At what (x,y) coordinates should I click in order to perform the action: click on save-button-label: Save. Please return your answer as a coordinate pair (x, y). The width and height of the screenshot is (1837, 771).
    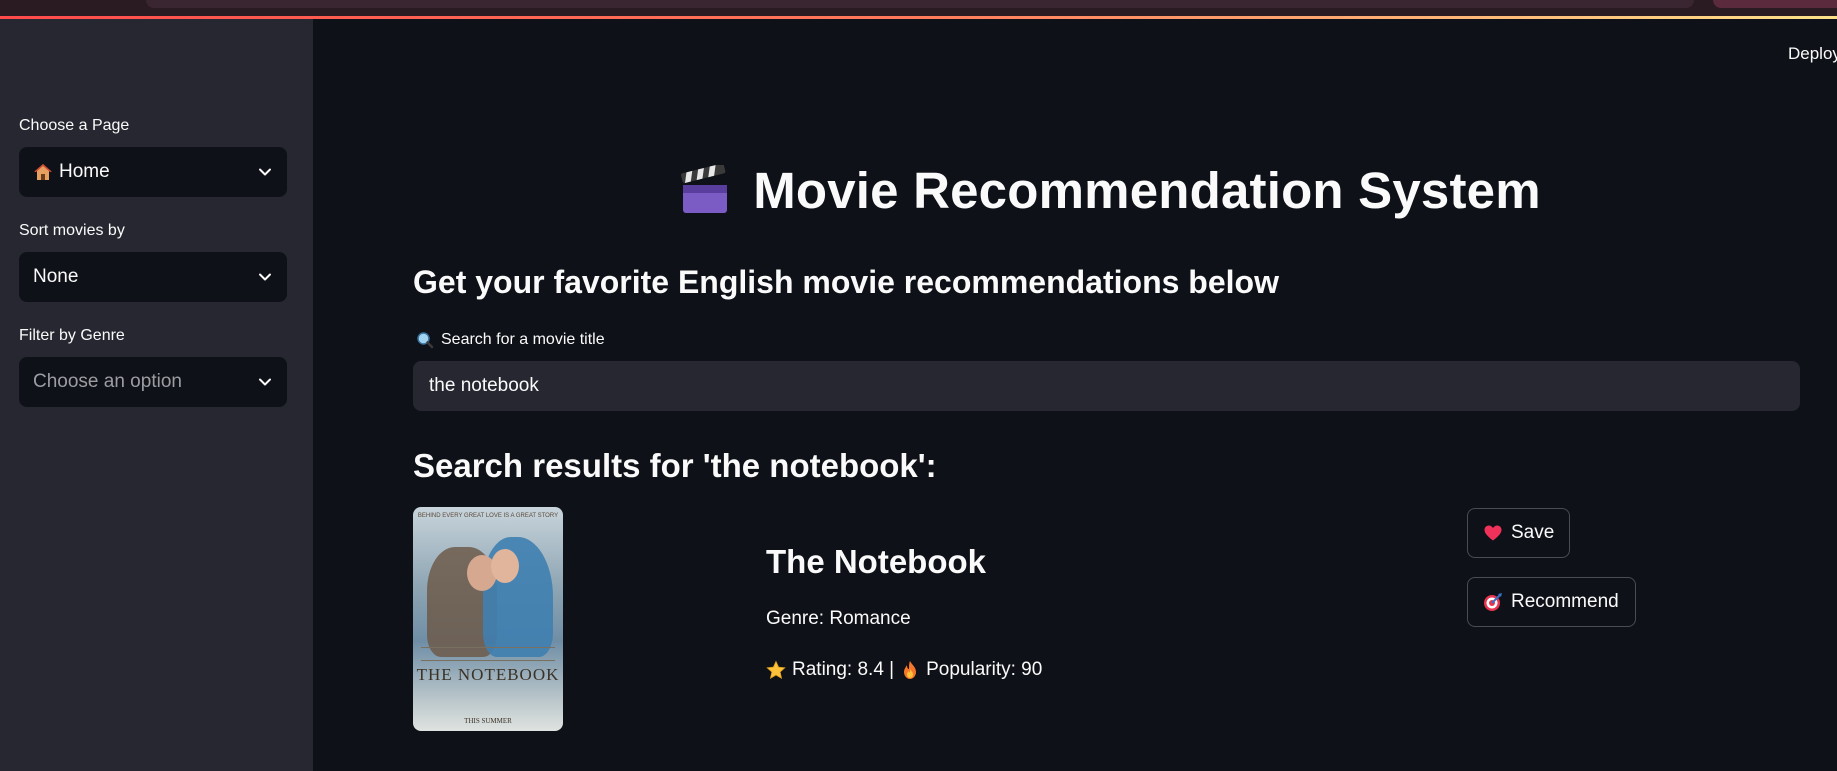
    Looking at the image, I should click on (1533, 532).